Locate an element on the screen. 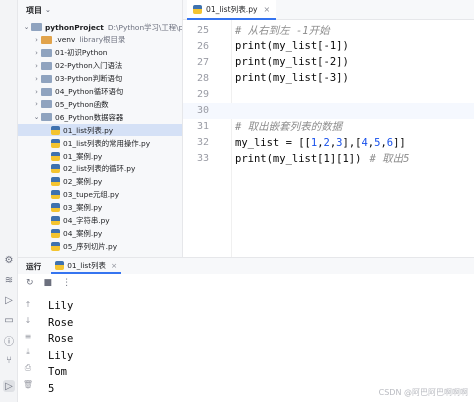 This screenshot has height=402, width=474. tree-folder-item: › 05_Python函数 is located at coordinates (100, 104).